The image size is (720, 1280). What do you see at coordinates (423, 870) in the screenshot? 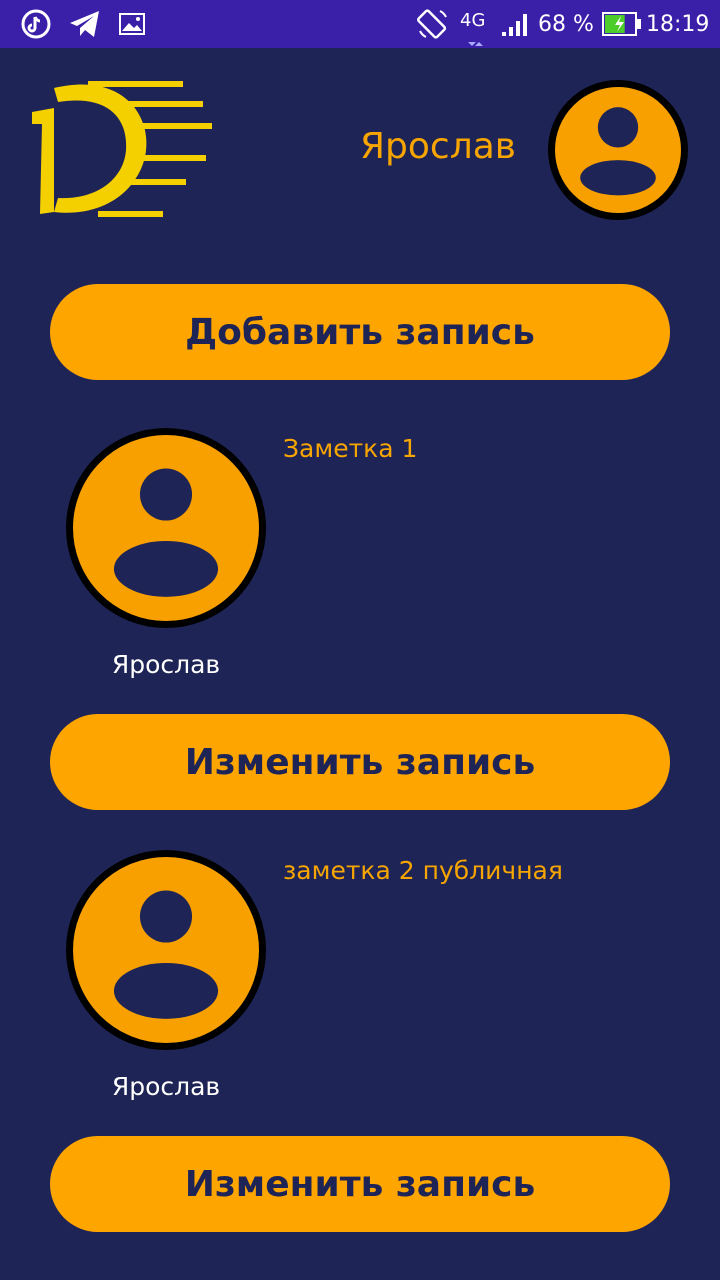
I see `note-title: заметка 2 публичная` at bounding box center [423, 870].